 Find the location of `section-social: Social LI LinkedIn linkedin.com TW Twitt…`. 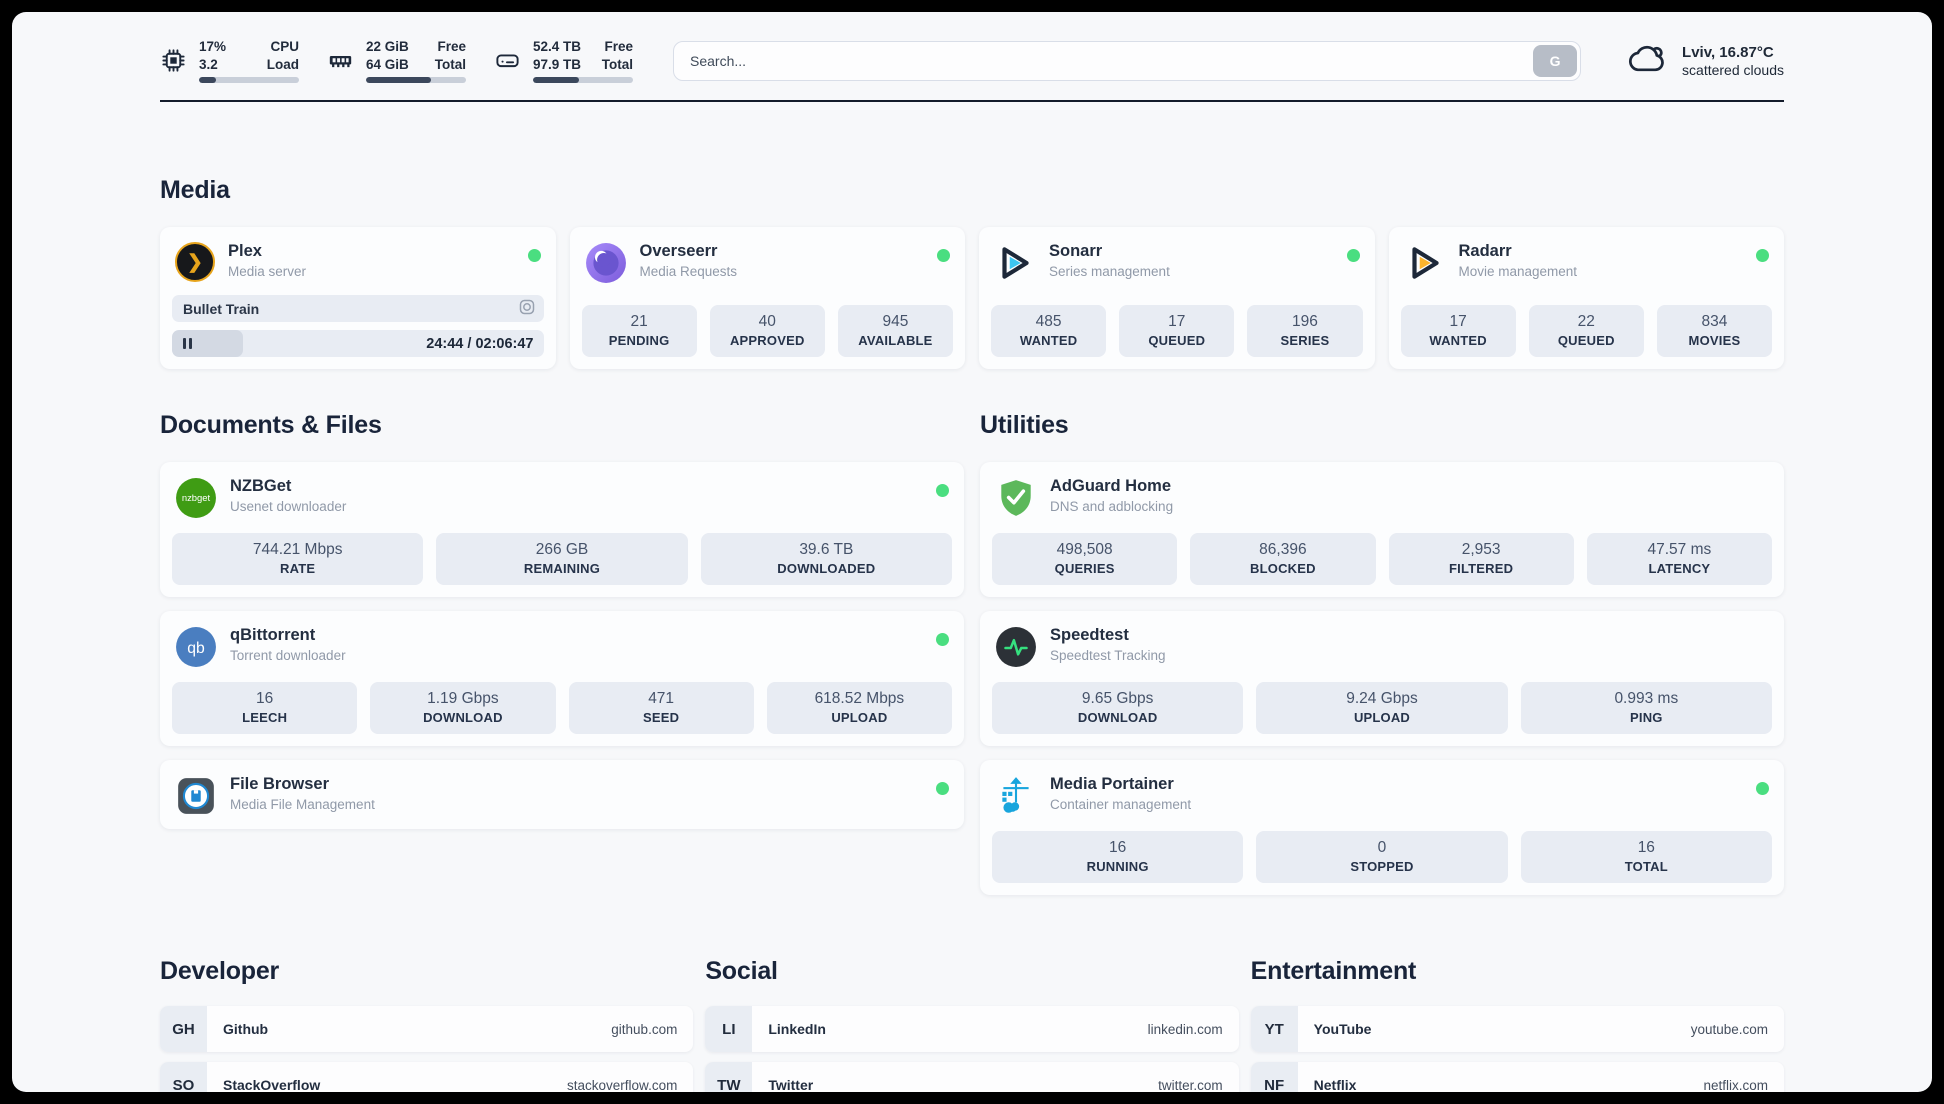

section-social: Social LI LinkedIn linkedin.com TW Twitt… is located at coordinates (972, 1024).